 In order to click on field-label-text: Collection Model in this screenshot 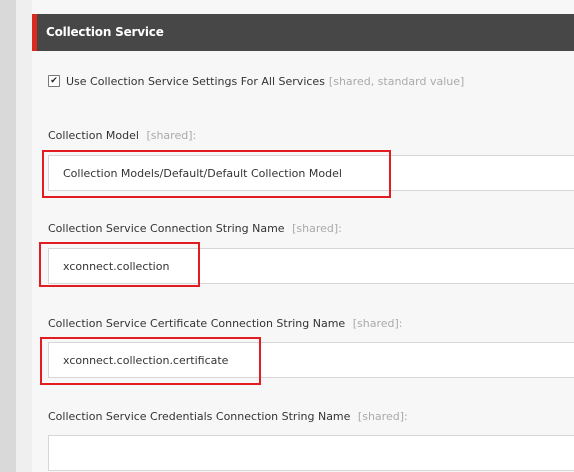, I will do `click(93, 135)`.